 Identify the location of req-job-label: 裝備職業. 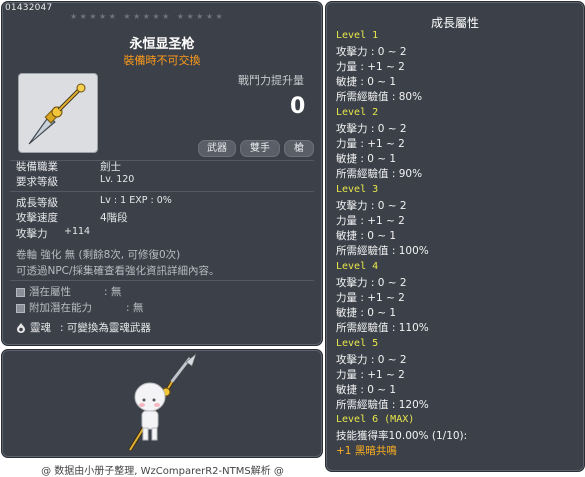
(37, 167).